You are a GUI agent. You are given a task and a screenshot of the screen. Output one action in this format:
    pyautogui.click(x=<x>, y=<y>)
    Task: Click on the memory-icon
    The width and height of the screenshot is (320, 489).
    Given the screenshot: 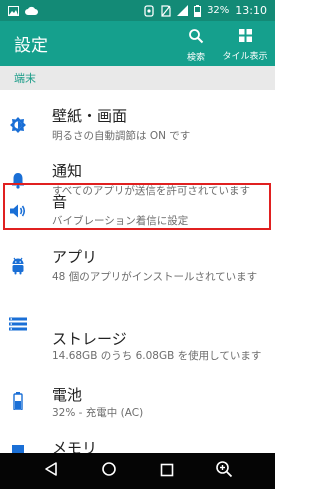 What is the action you would take?
    pyautogui.click(x=18, y=447)
    